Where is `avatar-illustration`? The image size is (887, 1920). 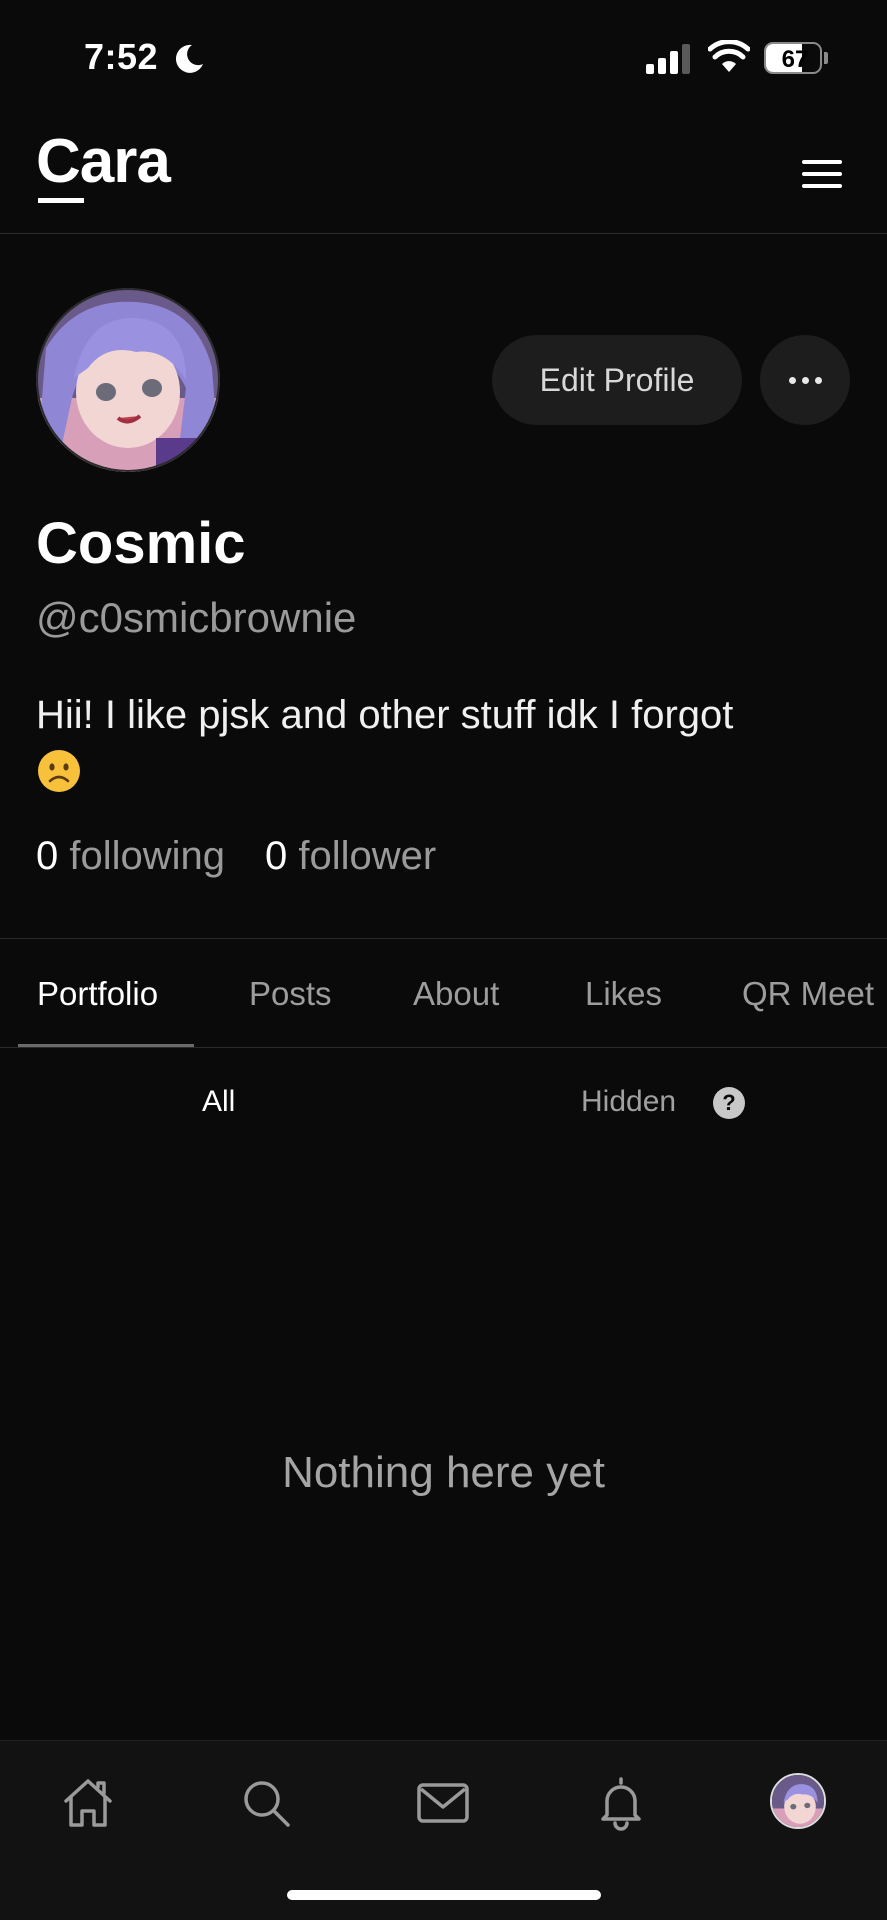
avatar-illustration is located at coordinates (128, 380).